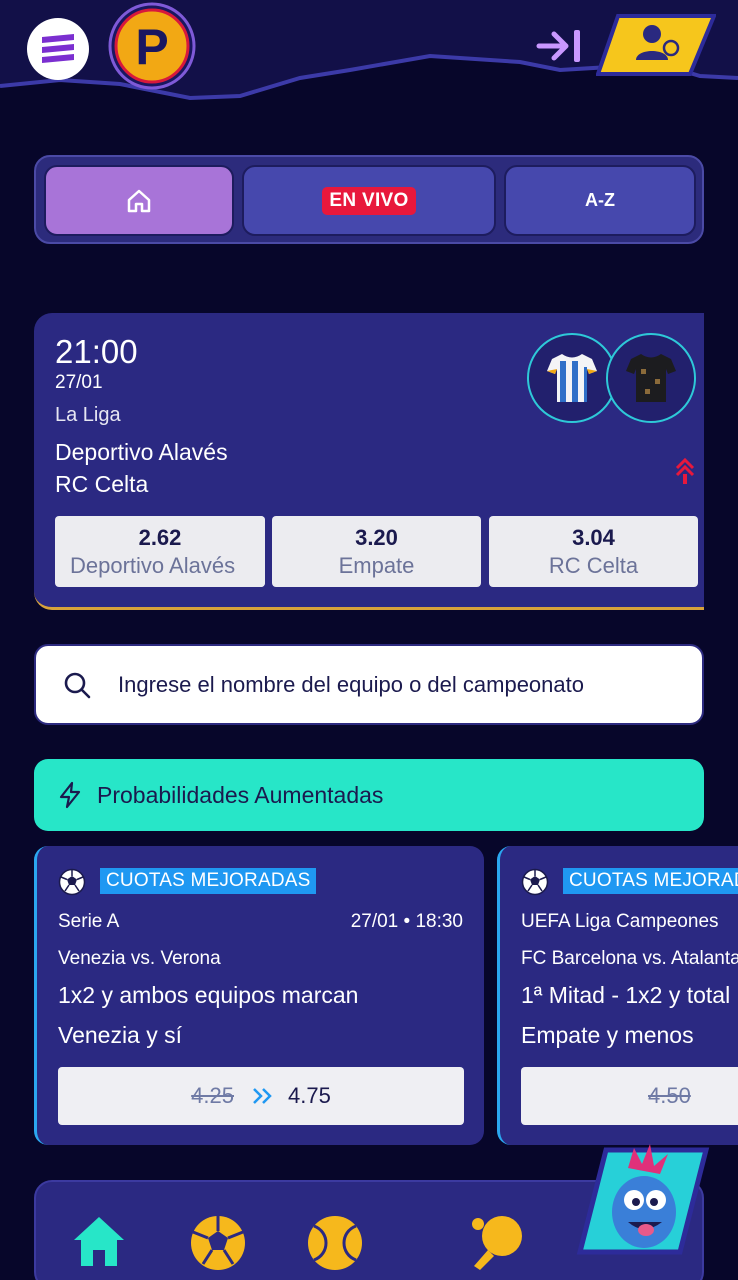 The image size is (738, 1280). I want to click on table-tennis-icon, so click(498, 1242).